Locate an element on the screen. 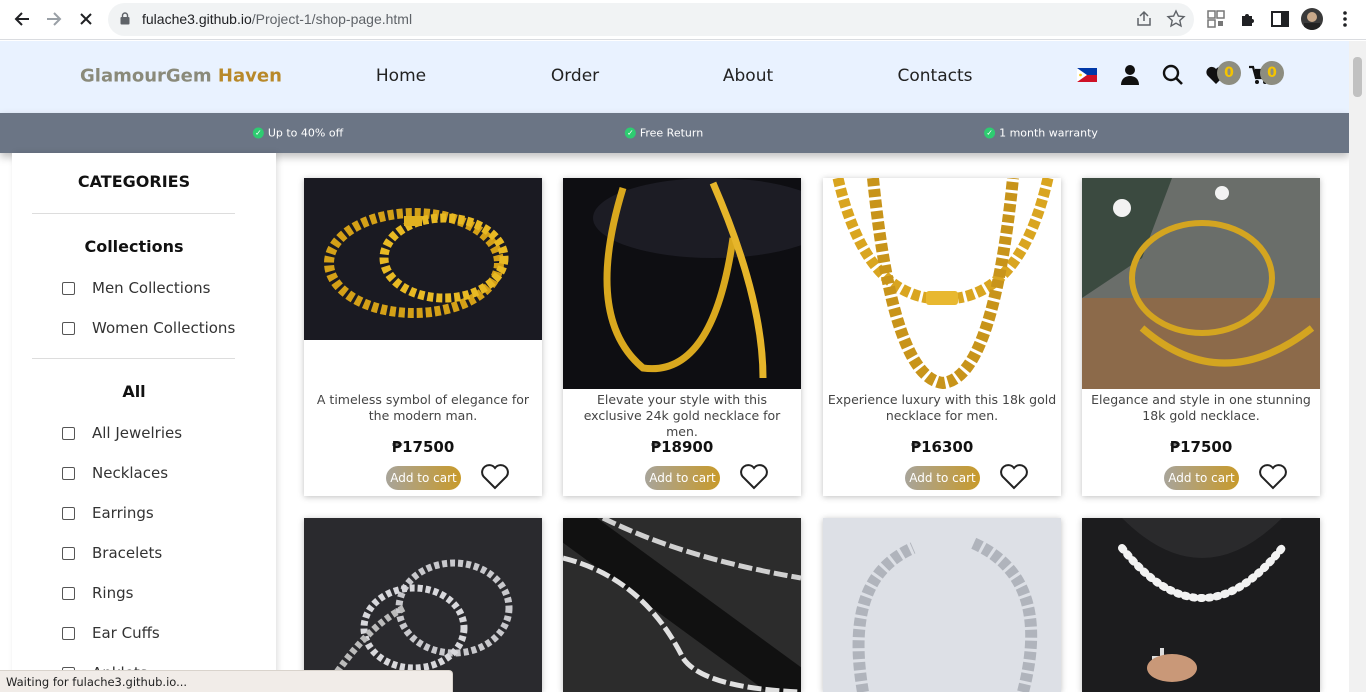  filter-rings: Rings is located at coordinates (97, 593).